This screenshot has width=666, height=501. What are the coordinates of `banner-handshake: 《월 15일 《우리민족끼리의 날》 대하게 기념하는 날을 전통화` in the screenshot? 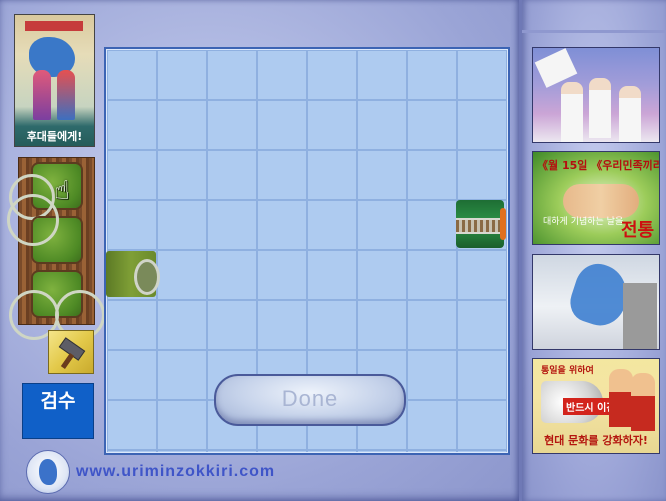 It's located at (596, 198).